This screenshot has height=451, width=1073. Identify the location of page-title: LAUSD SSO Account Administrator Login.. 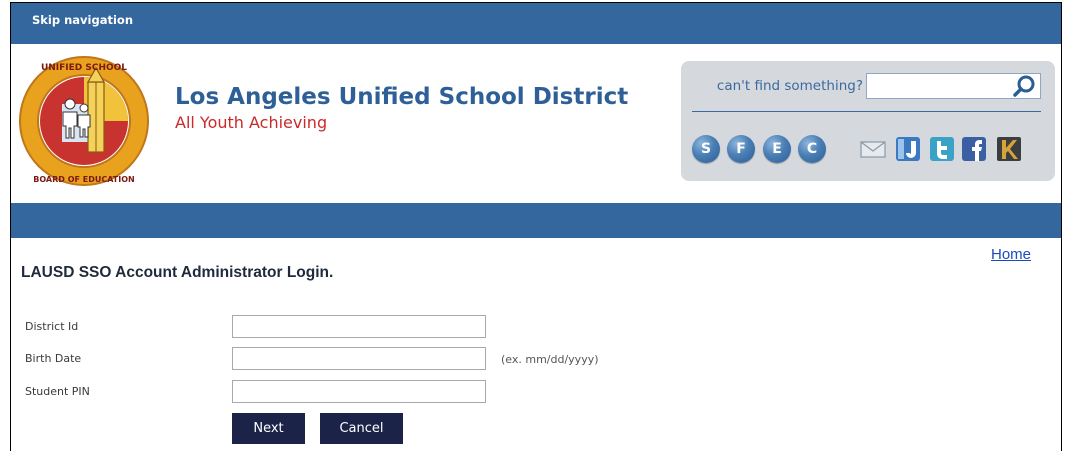
(177, 272).